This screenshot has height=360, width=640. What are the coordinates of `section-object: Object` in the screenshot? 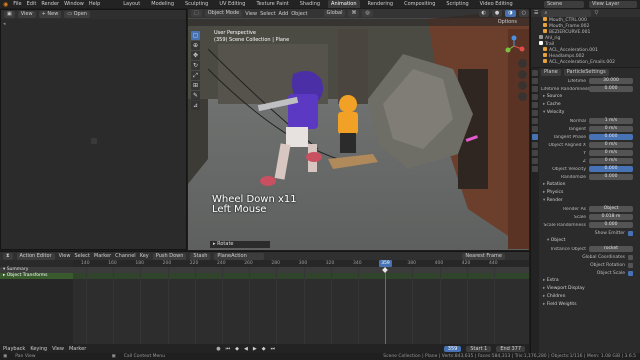 It's located at (590, 241).